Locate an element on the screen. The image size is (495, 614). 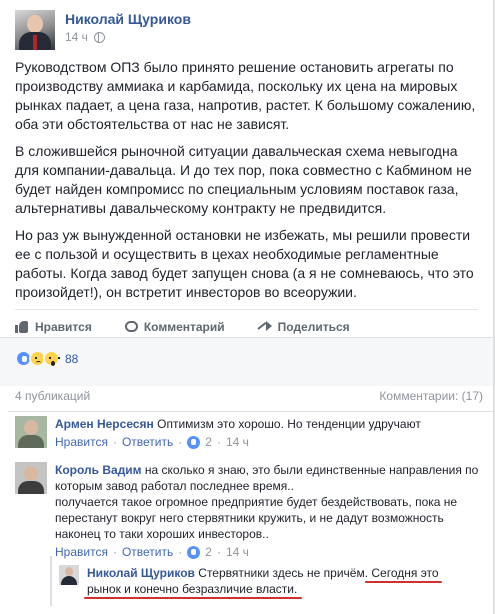
comments-count: Комментарии: (17) is located at coordinates (431, 396).